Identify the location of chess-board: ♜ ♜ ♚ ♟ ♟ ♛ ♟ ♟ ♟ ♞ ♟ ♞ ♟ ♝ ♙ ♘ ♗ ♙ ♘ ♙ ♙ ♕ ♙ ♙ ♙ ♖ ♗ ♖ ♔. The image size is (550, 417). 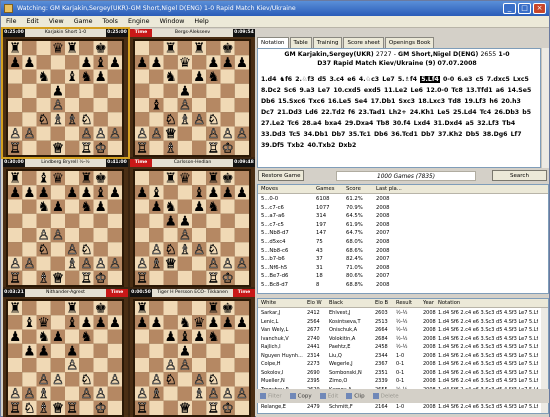
(192, 98).